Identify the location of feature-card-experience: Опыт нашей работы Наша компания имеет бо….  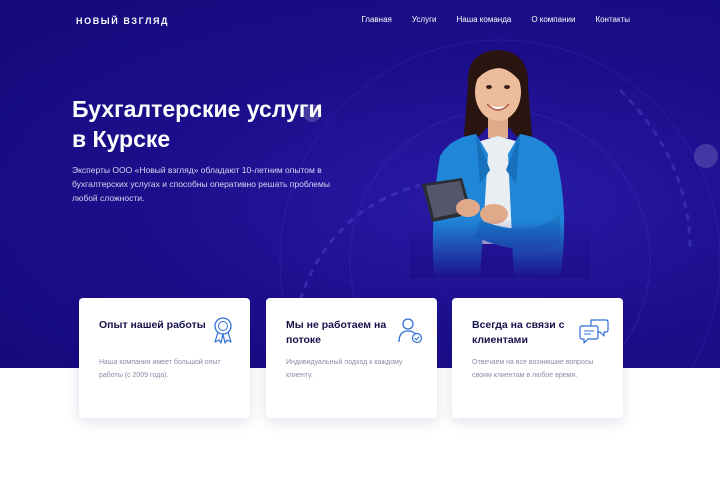
(164, 358).